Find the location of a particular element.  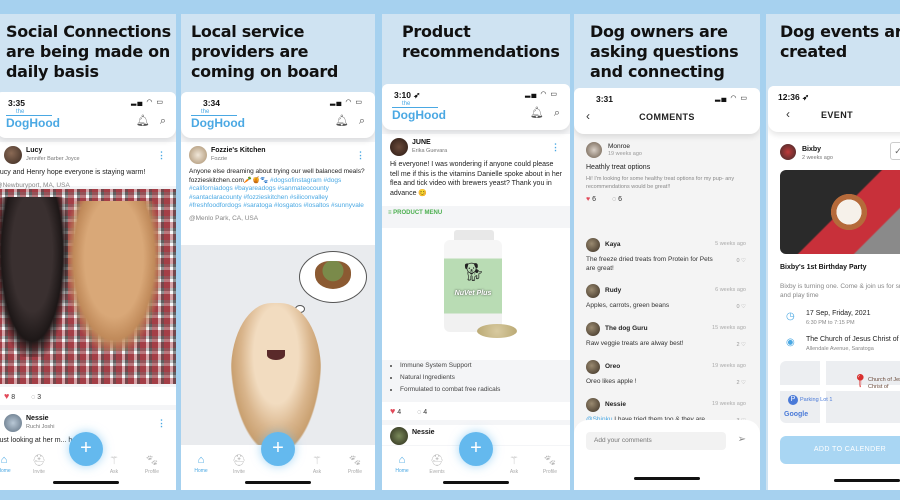

invite-icon: ⛑ is located at coordinates (239, 461).